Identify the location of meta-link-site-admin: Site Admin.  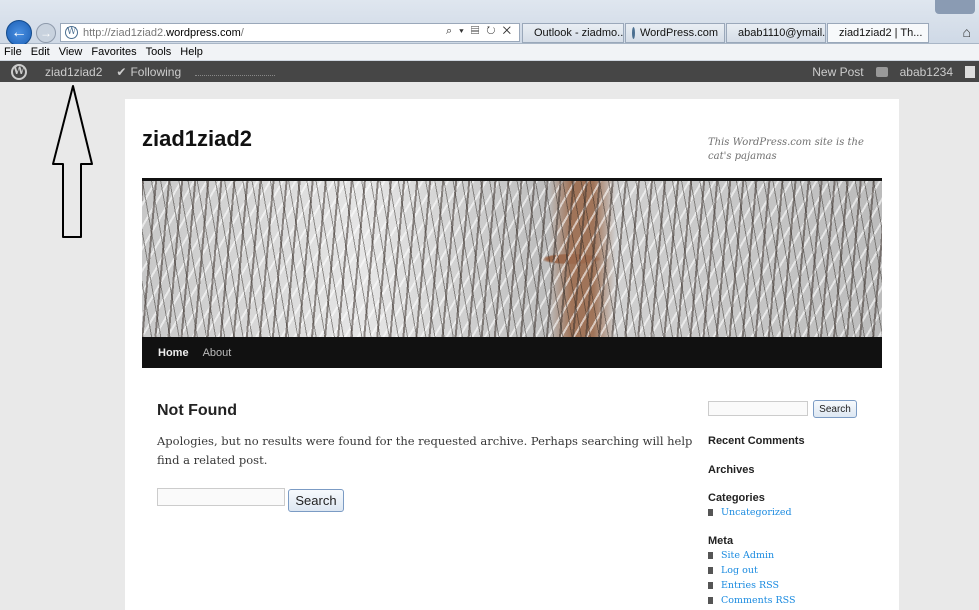
(747, 555).